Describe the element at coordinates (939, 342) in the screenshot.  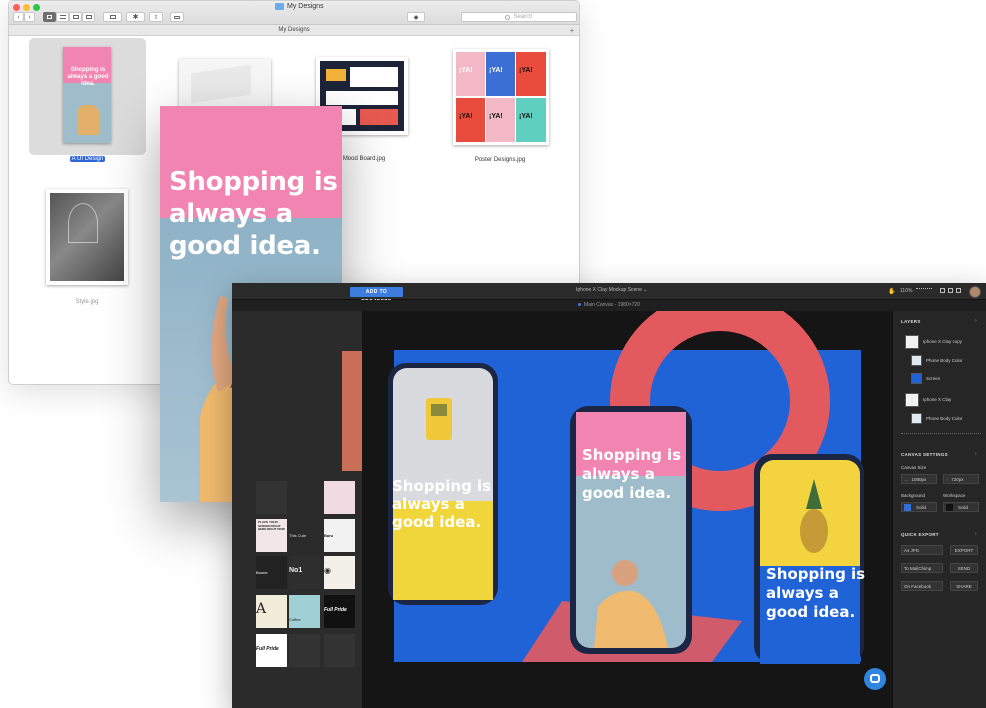
I see `layer-row: Iphone X Clay copy` at that location.